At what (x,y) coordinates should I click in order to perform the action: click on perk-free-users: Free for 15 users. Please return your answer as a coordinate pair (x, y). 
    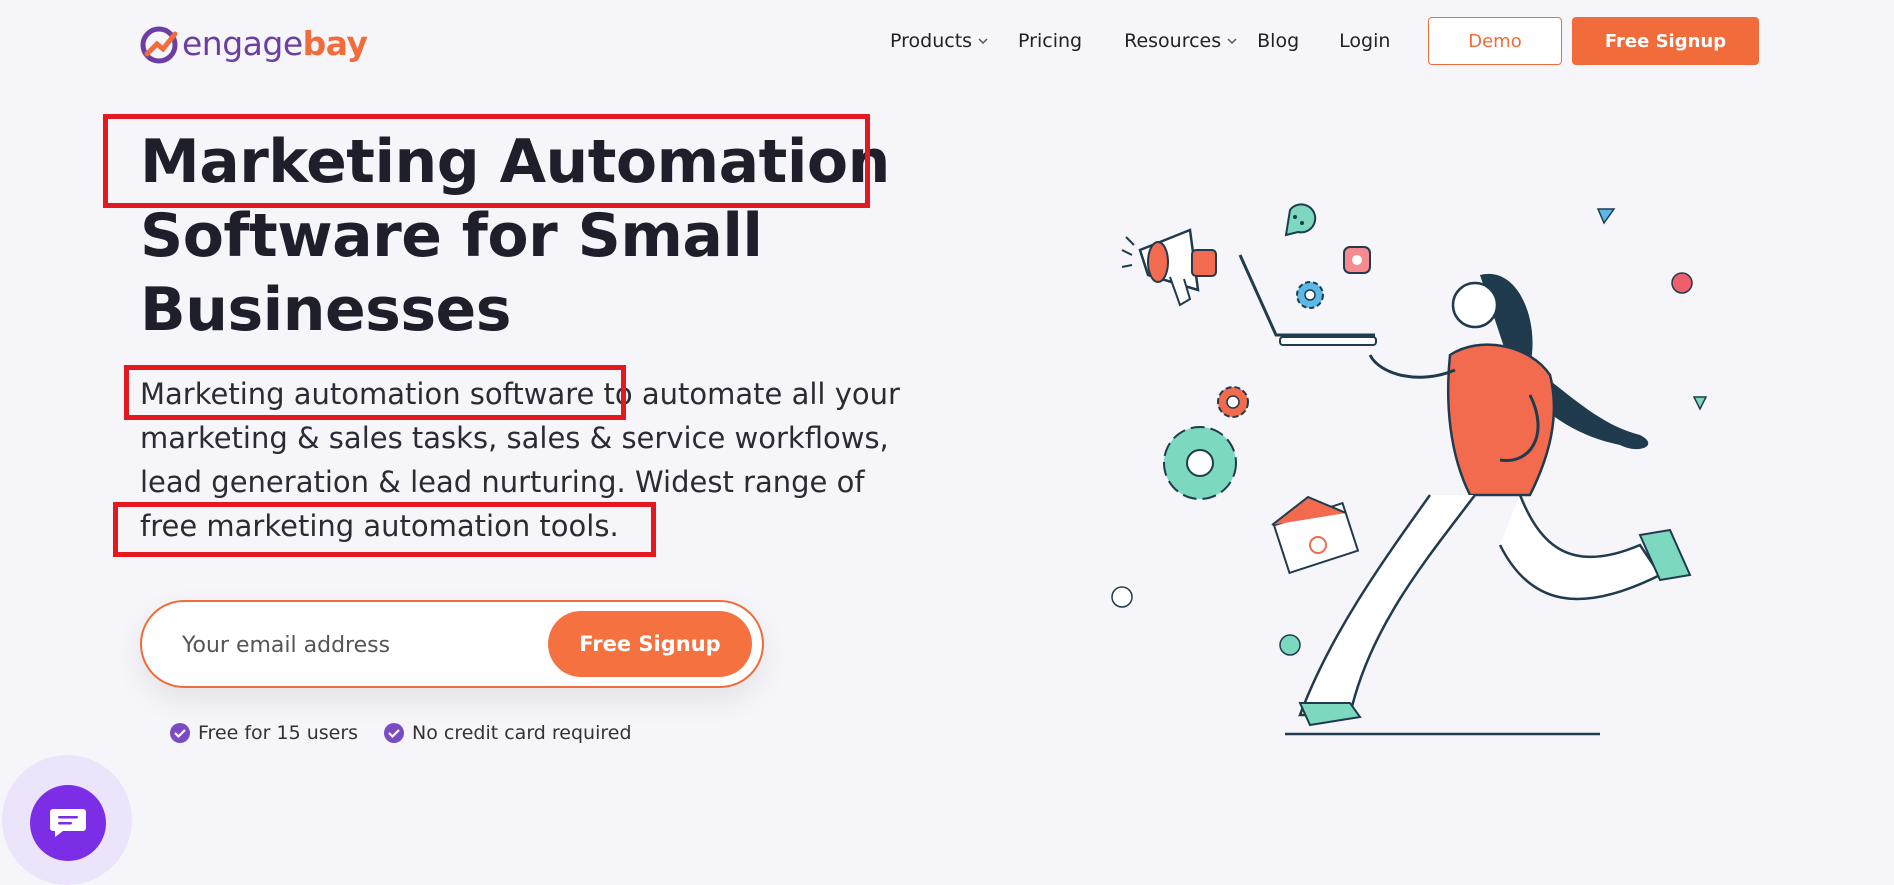
    Looking at the image, I should click on (264, 733).